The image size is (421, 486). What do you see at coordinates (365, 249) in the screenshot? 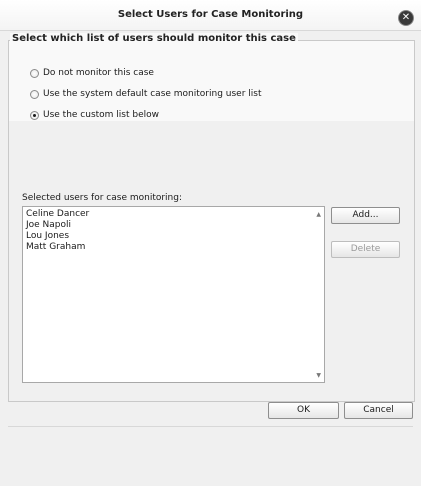
I see `delete-button: Delete` at bounding box center [365, 249].